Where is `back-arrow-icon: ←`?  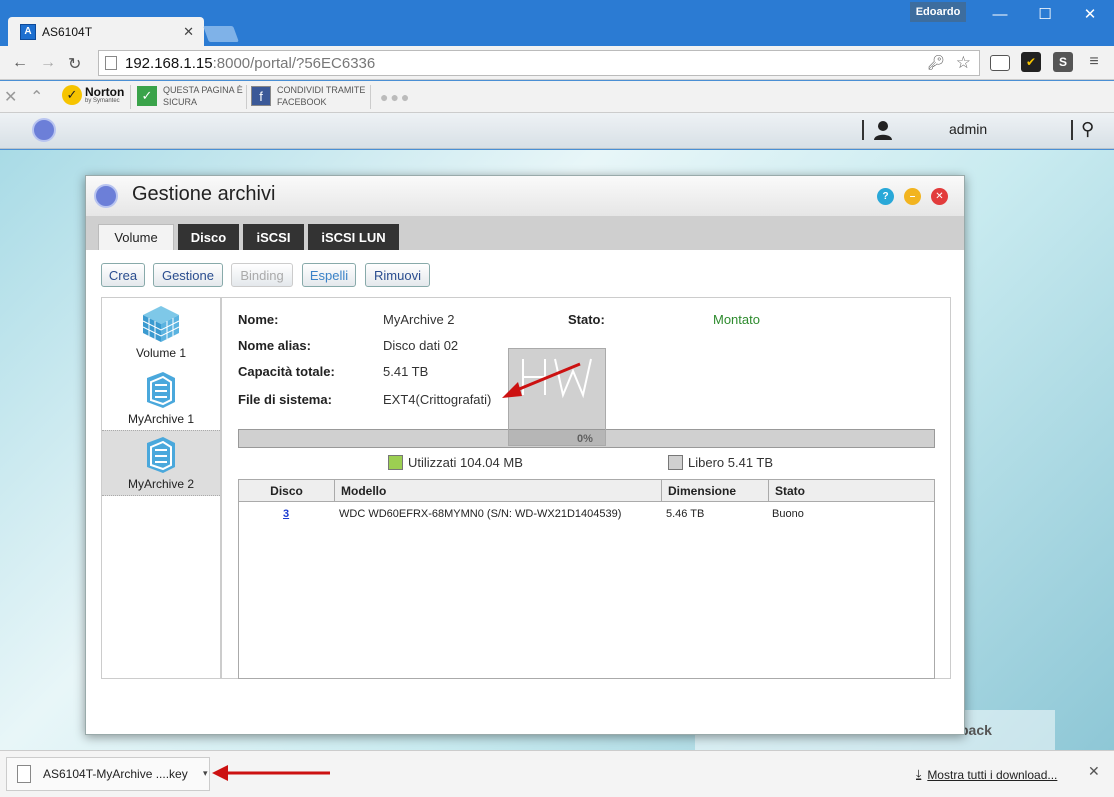 back-arrow-icon: ← is located at coordinates (20, 63).